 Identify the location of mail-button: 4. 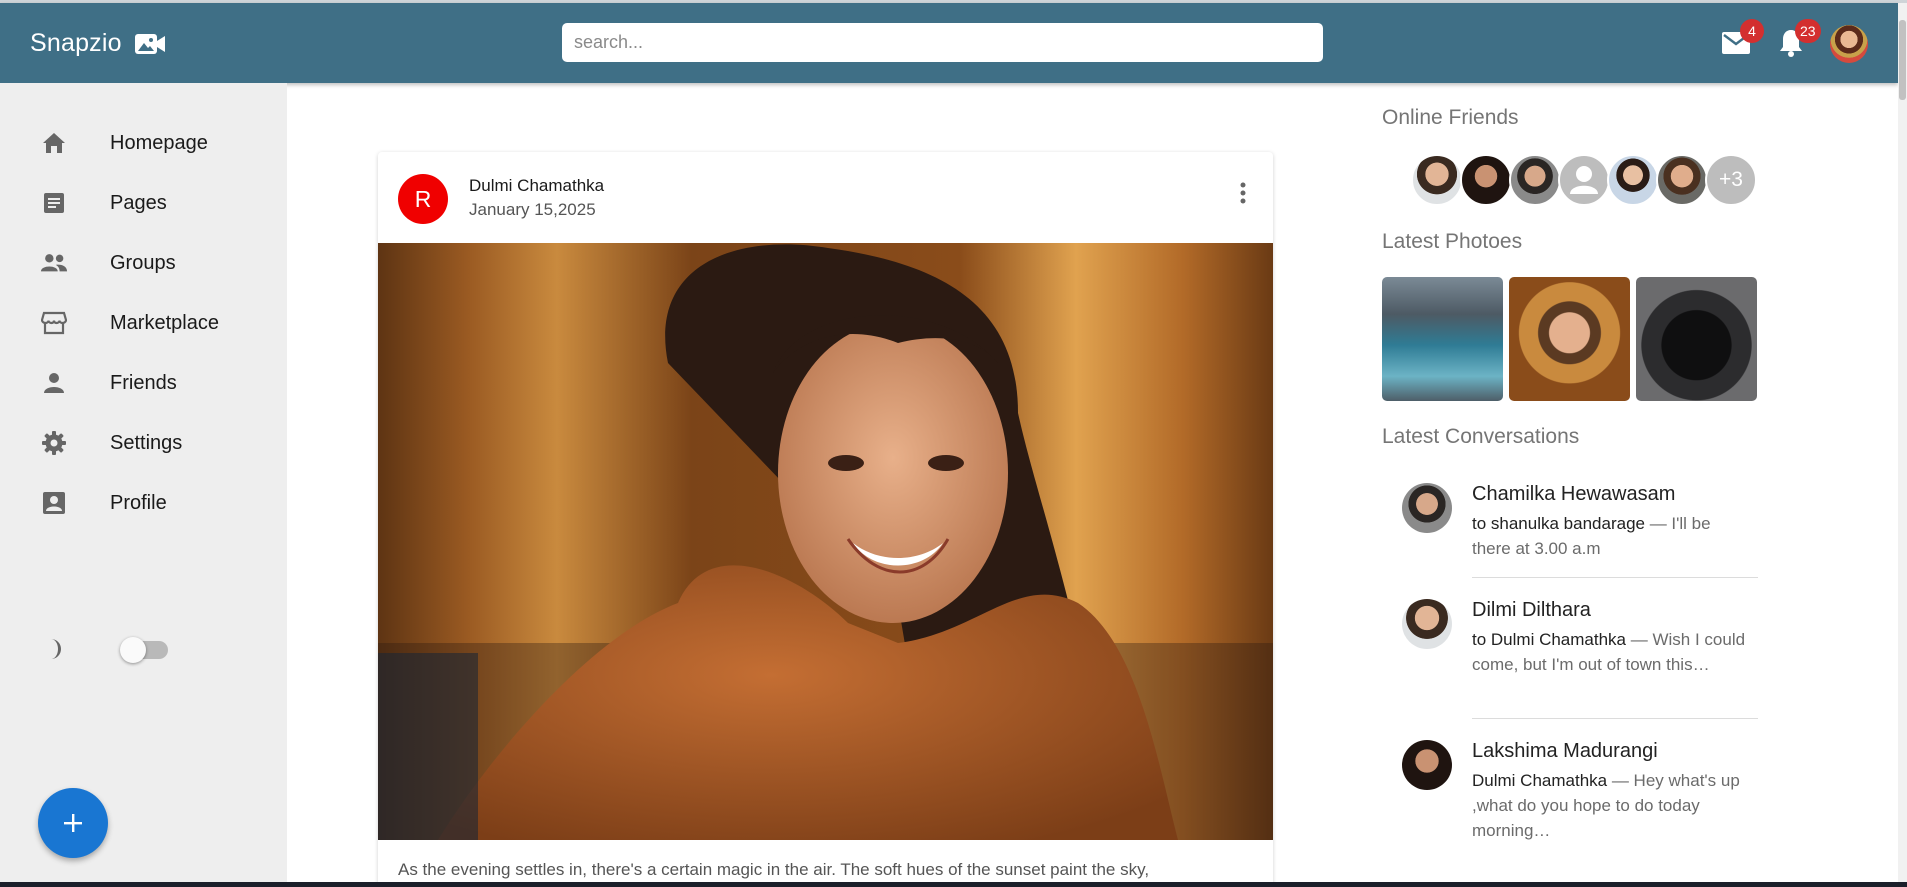
(1742, 39).